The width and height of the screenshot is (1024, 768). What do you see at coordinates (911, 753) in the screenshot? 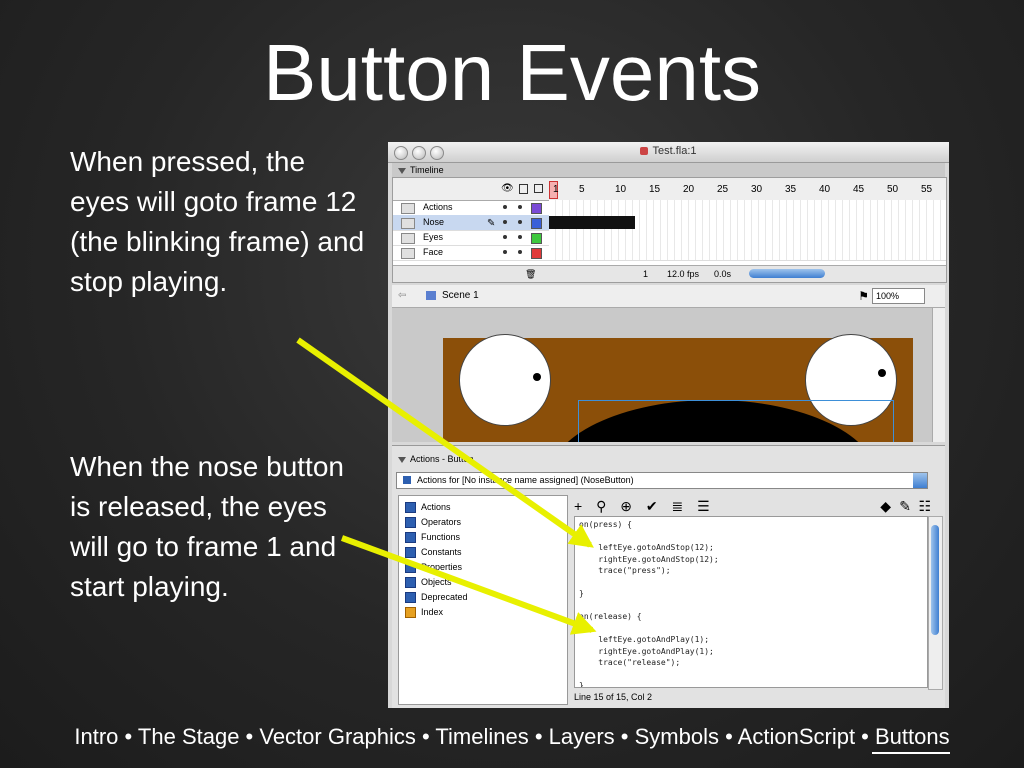
I see `footer-underline` at bounding box center [911, 753].